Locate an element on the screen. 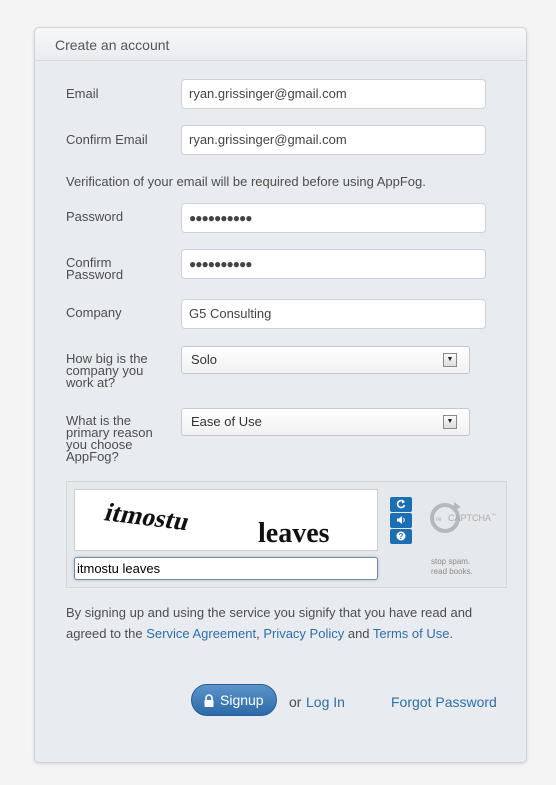 The height and width of the screenshot is (785, 556). email-label: Email is located at coordinates (82, 93).